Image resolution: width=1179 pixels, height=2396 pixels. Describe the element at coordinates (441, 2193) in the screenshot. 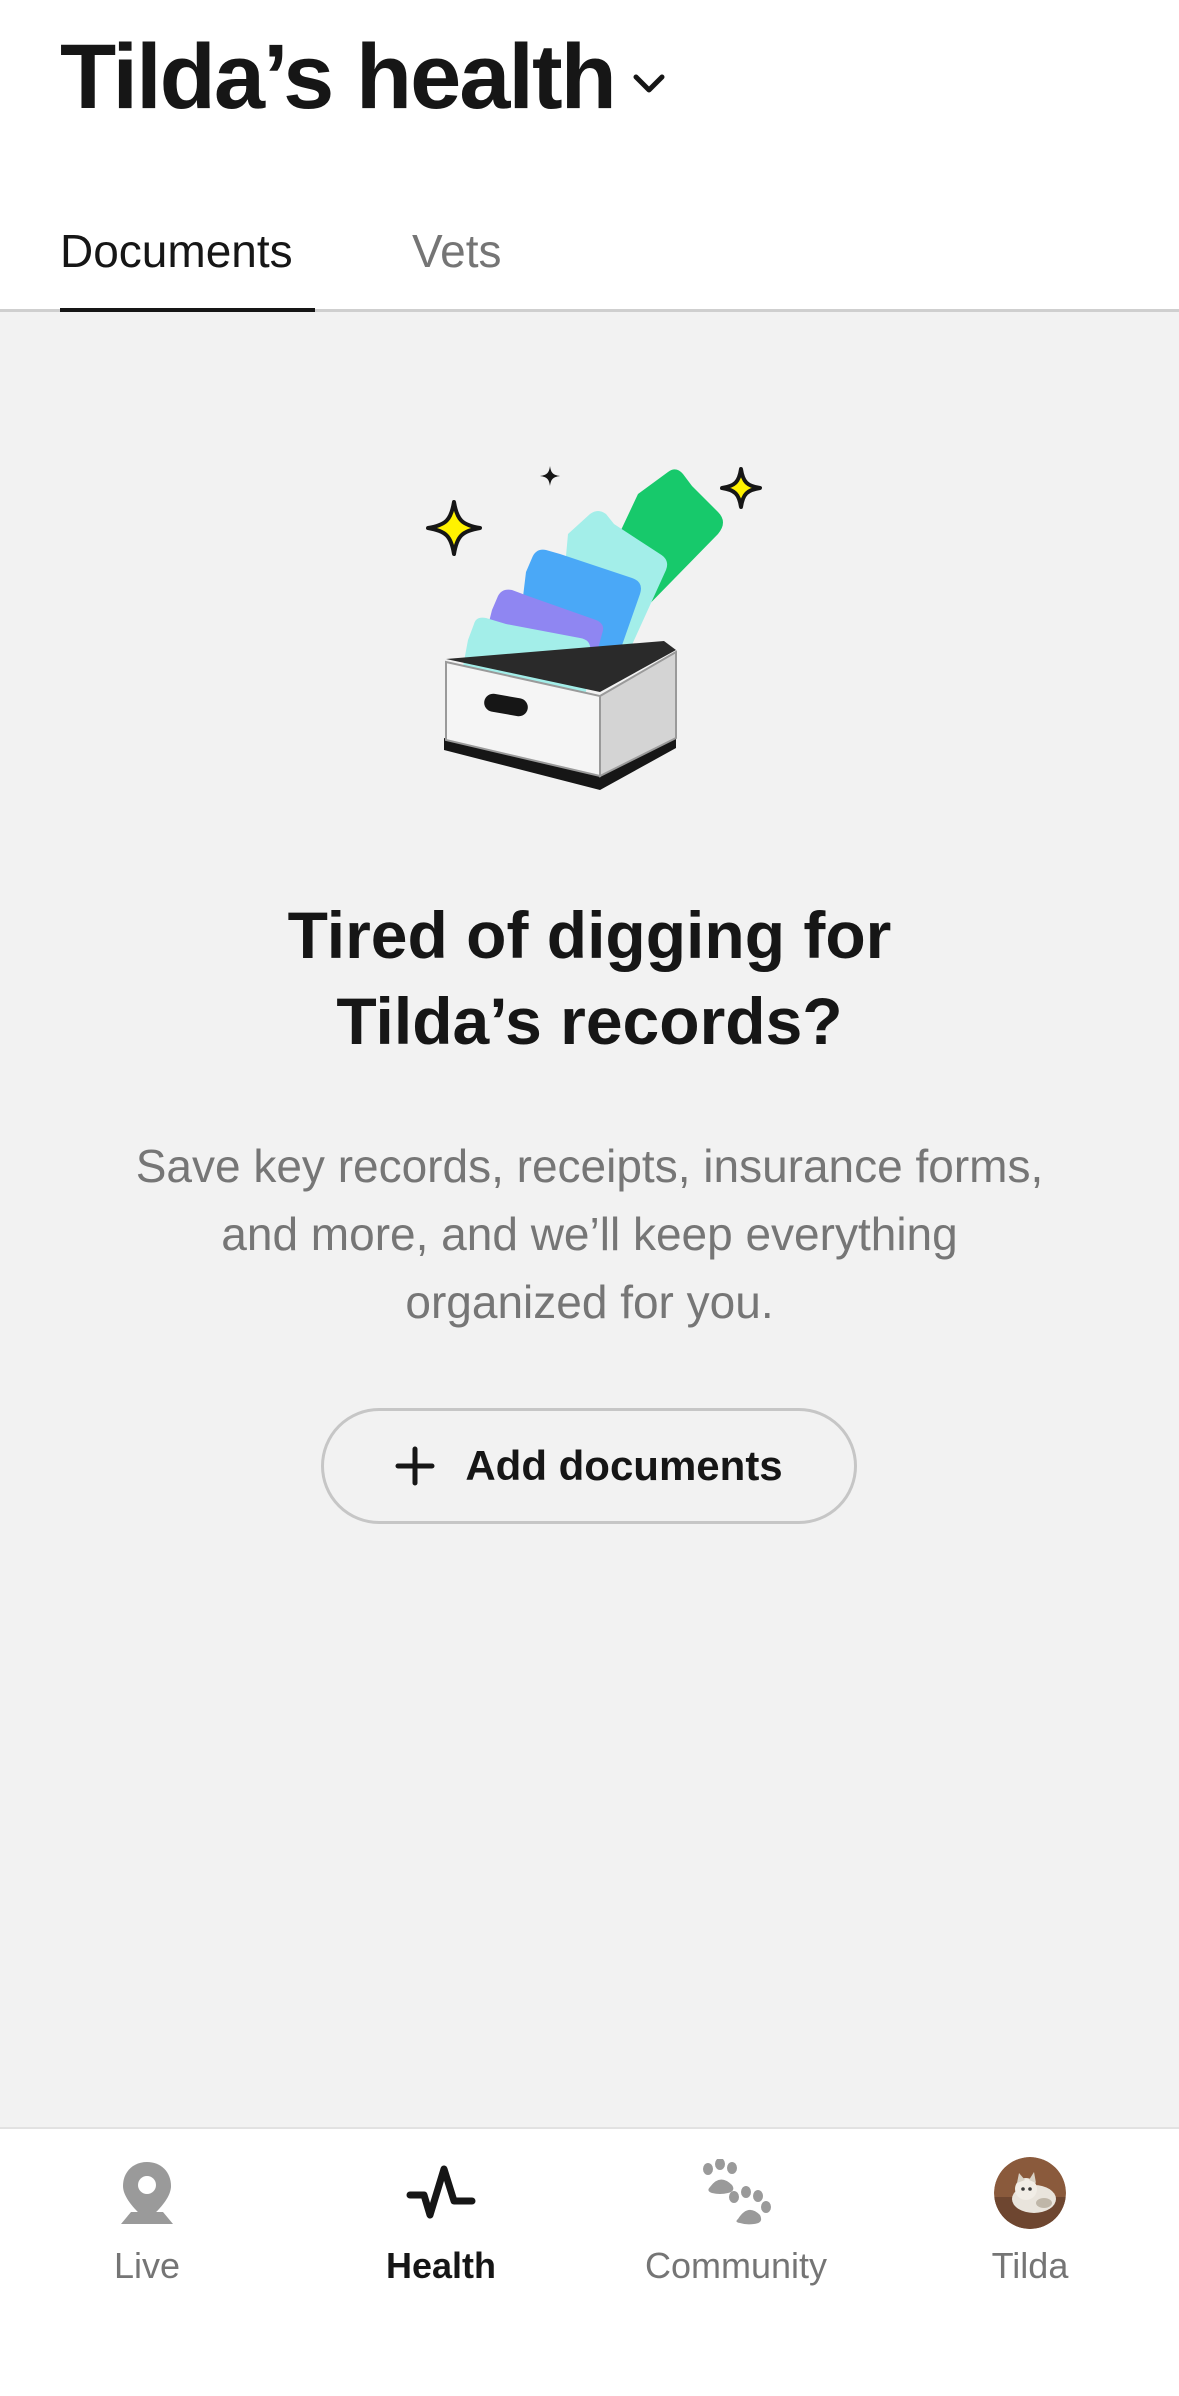

I see `pulse-icon` at that location.